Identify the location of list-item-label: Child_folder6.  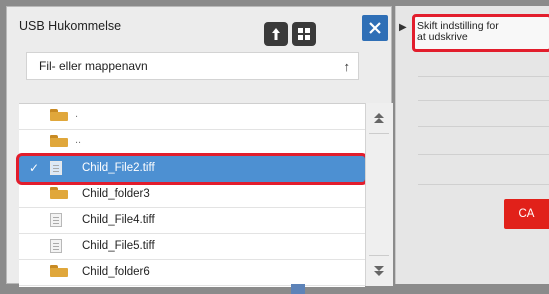
(116, 272).